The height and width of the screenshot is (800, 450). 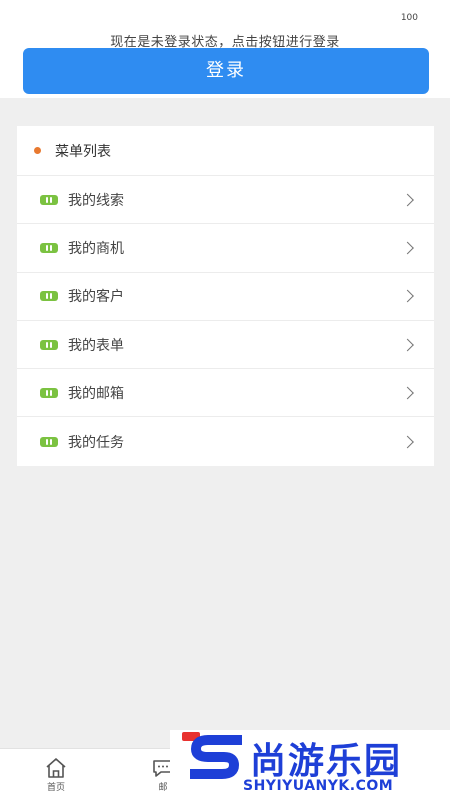 What do you see at coordinates (96, 248) in the screenshot?
I see `menu-item-label: 我的商机` at bounding box center [96, 248].